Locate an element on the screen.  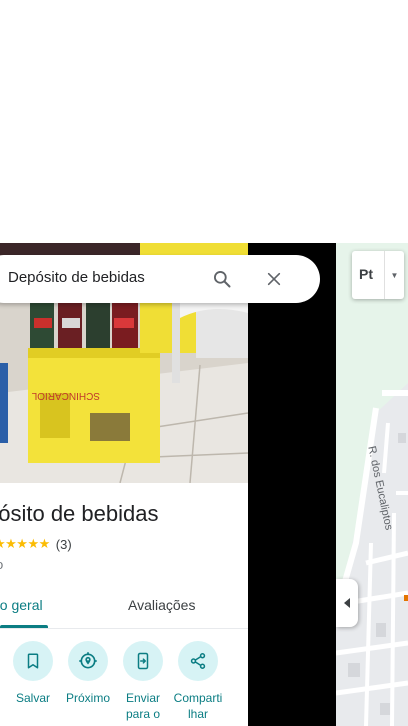
send-to-phone-icon is located at coordinates (143, 661).